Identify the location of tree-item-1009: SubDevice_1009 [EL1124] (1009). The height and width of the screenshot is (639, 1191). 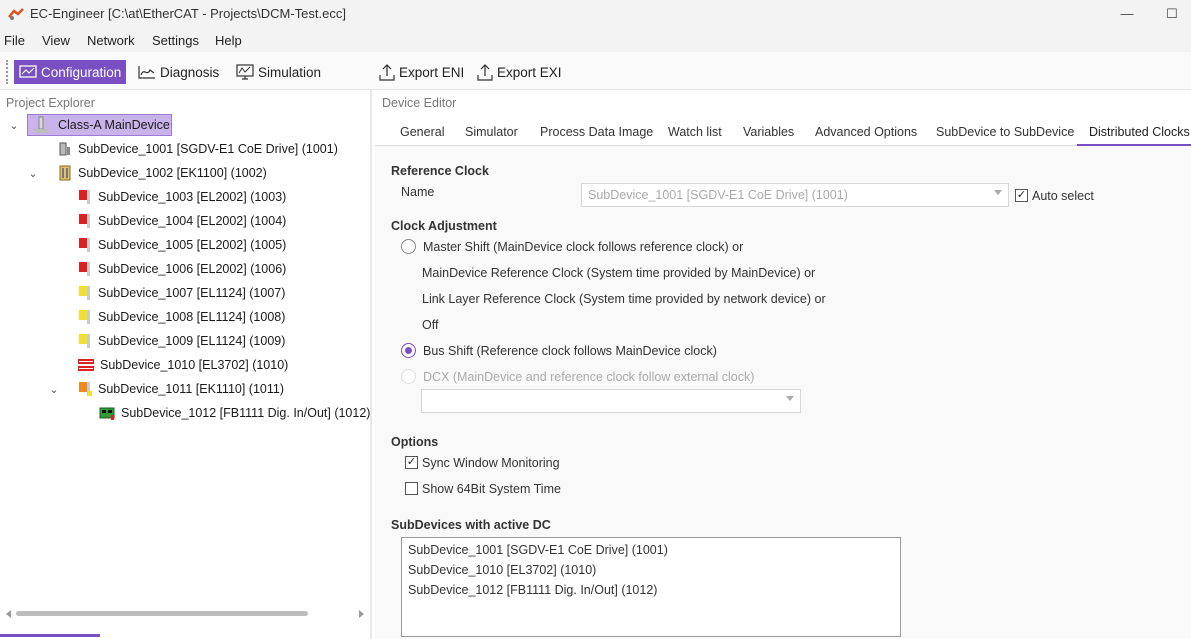
(181, 341).